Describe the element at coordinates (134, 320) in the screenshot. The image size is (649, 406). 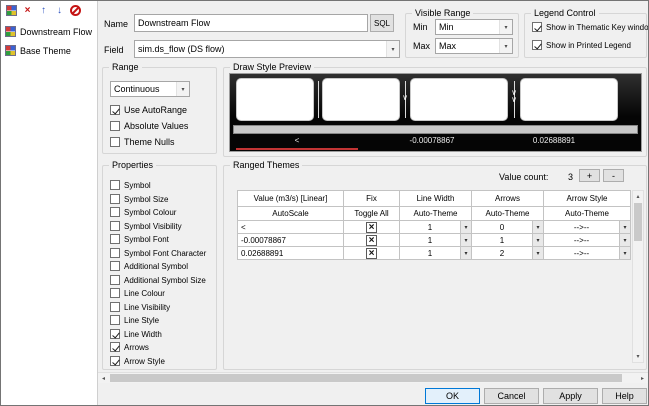
I see `property-checkbox-line-style: Line Style` at that location.